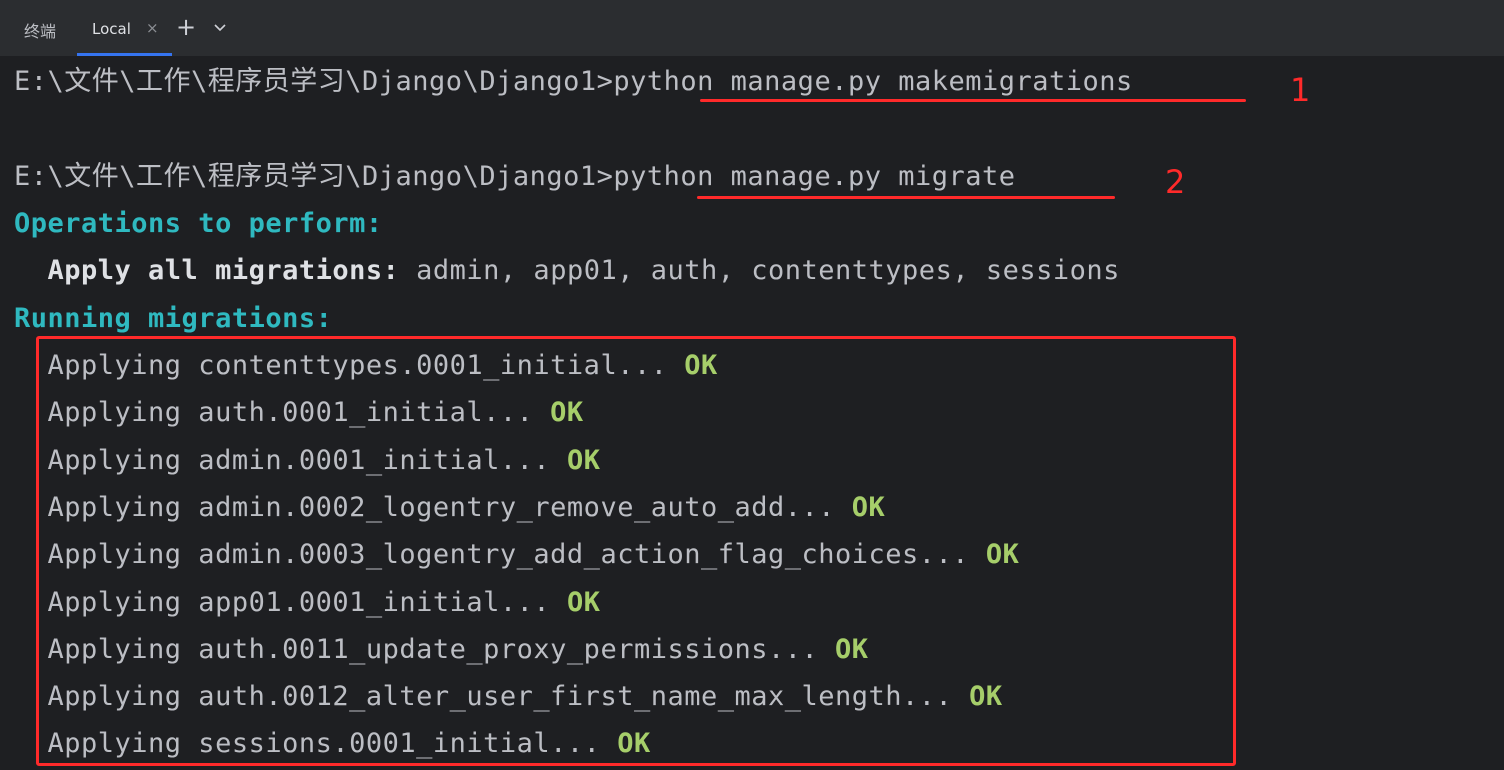 The width and height of the screenshot is (1504, 770). What do you see at coordinates (223, 270) in the screenshot?
I see `apply-all-label: Apply all migrations:` at bounding box center [223, 270].